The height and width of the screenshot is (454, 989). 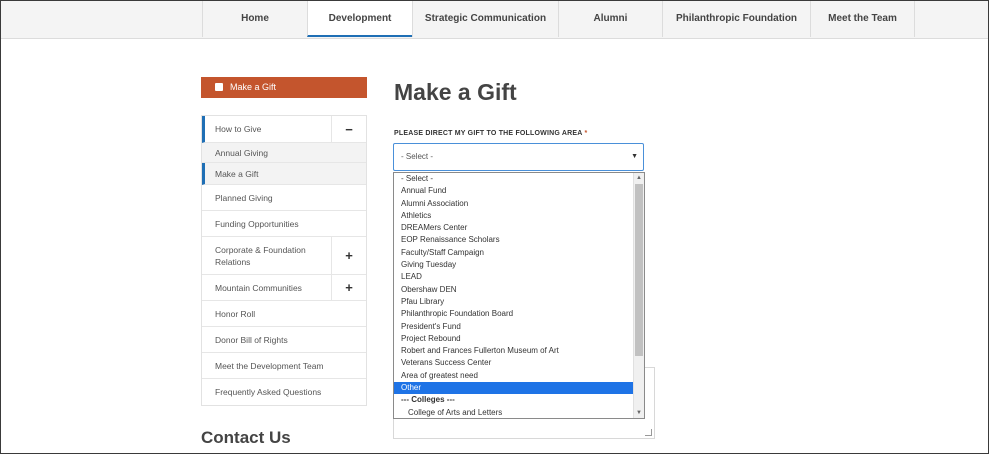 I want to click on dropdown-arrow-icon: ▼, so click(x=634, y=156).